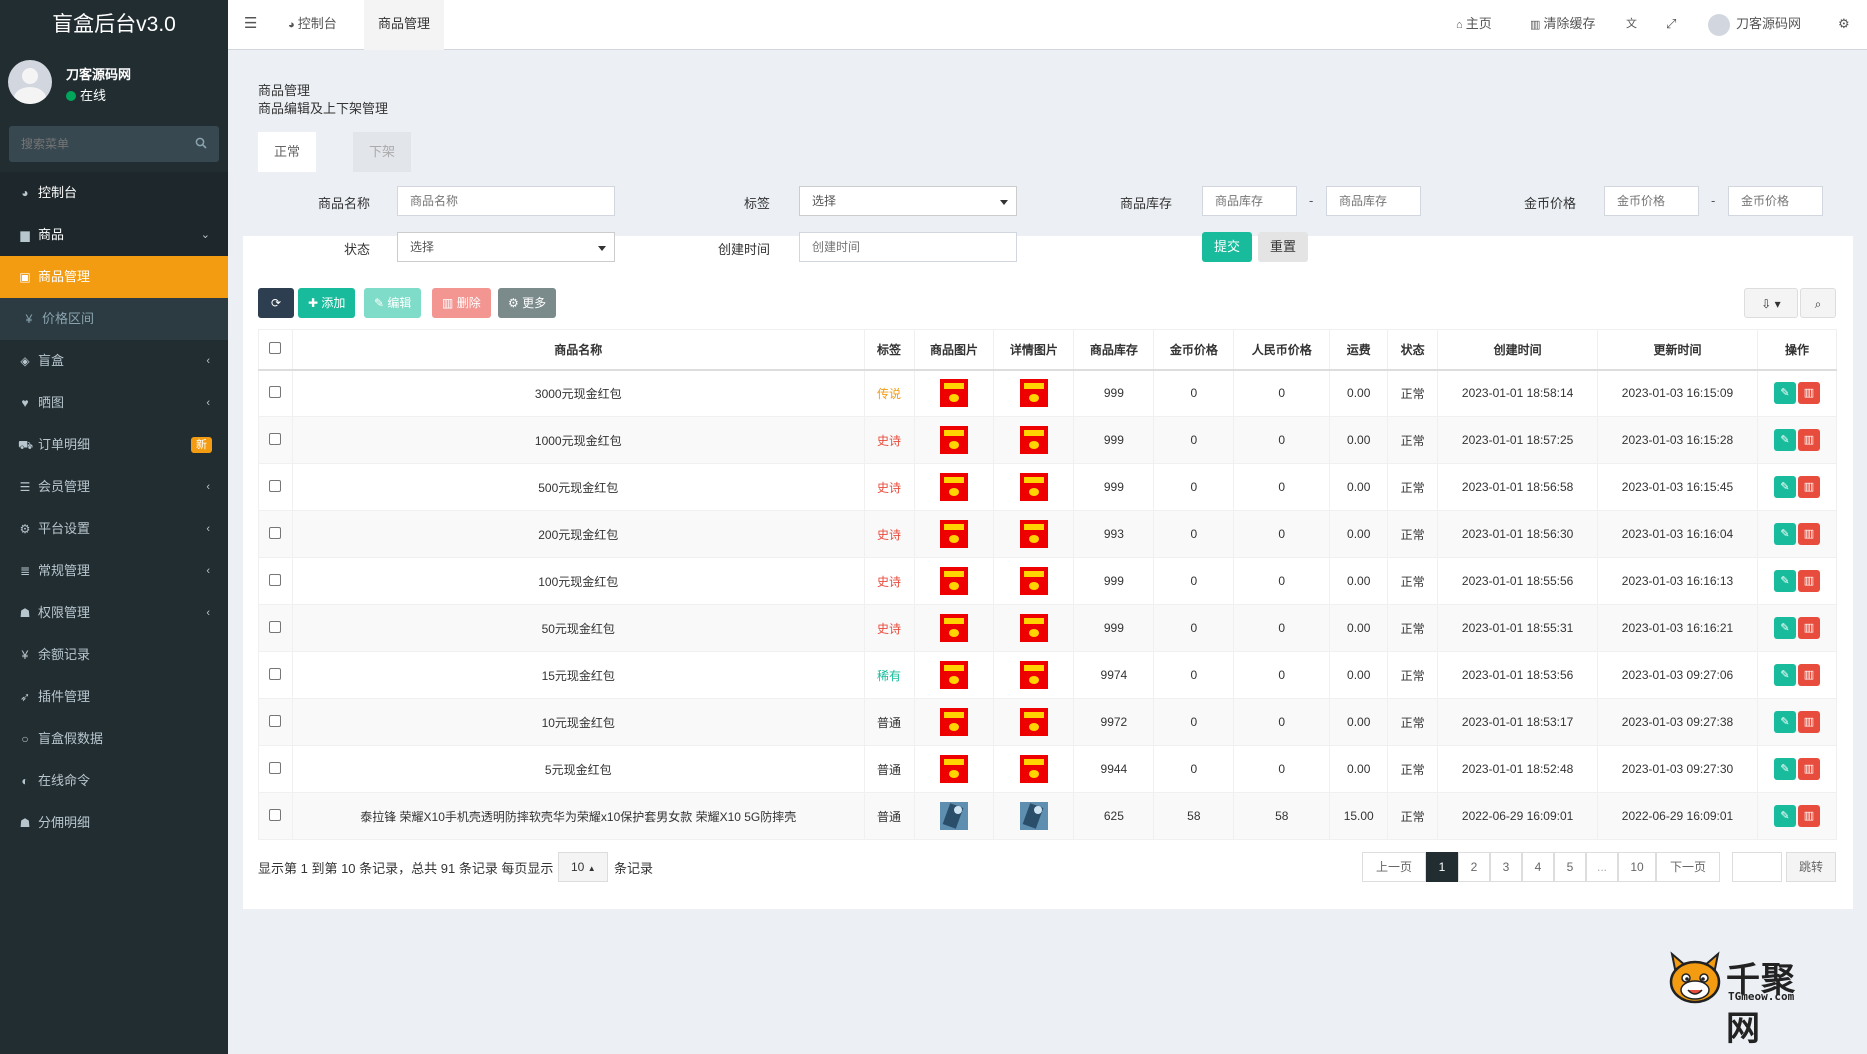 The width and height of the screenshot is (1867, 1054). I want to click on sidebar-item-price-range: ¥ 价格区间, so click(114, 319).